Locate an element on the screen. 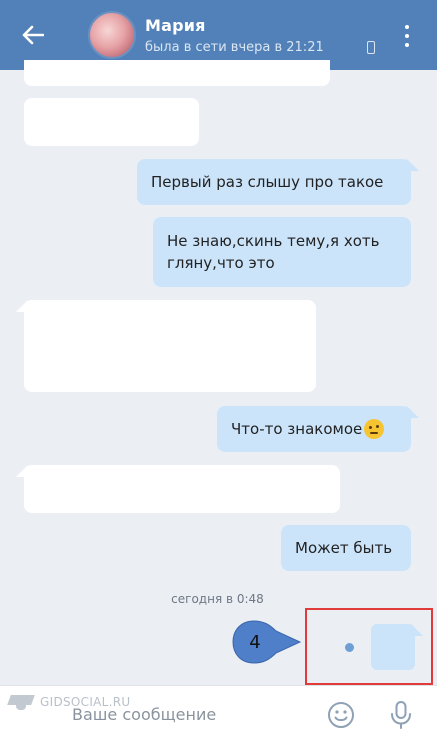 This screenshot has height=745, width=437. more-menu-button is located at coordinates (407, 36).